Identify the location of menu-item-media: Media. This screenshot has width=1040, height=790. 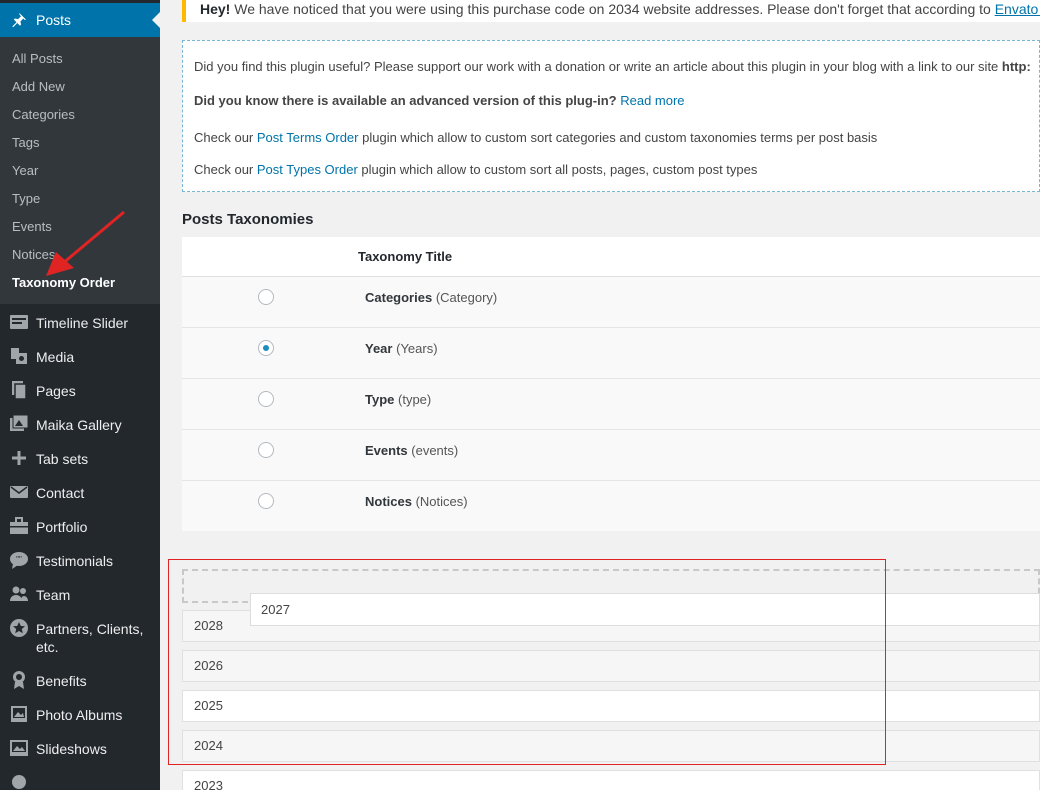
(80, 363).